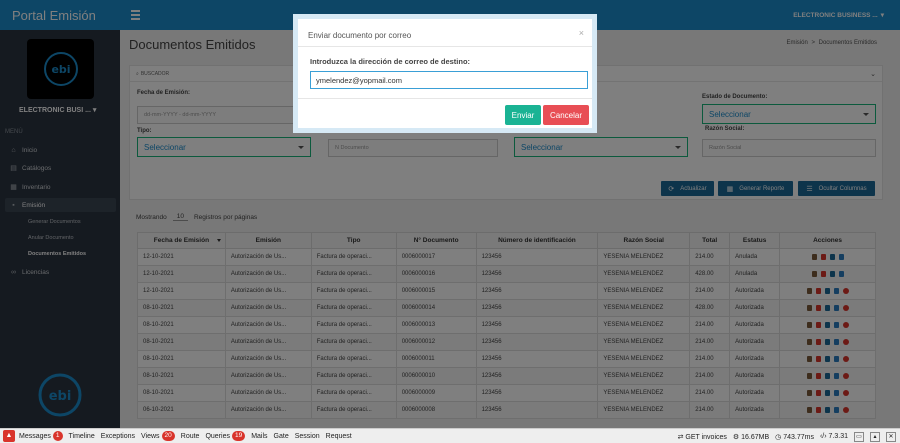 The width and height of the screenshot is (900, 443). What do you see at coordinates (566, 115) in the screenshot?
I see `cancel-button: Cancelar` at bounding box center [566, 115].